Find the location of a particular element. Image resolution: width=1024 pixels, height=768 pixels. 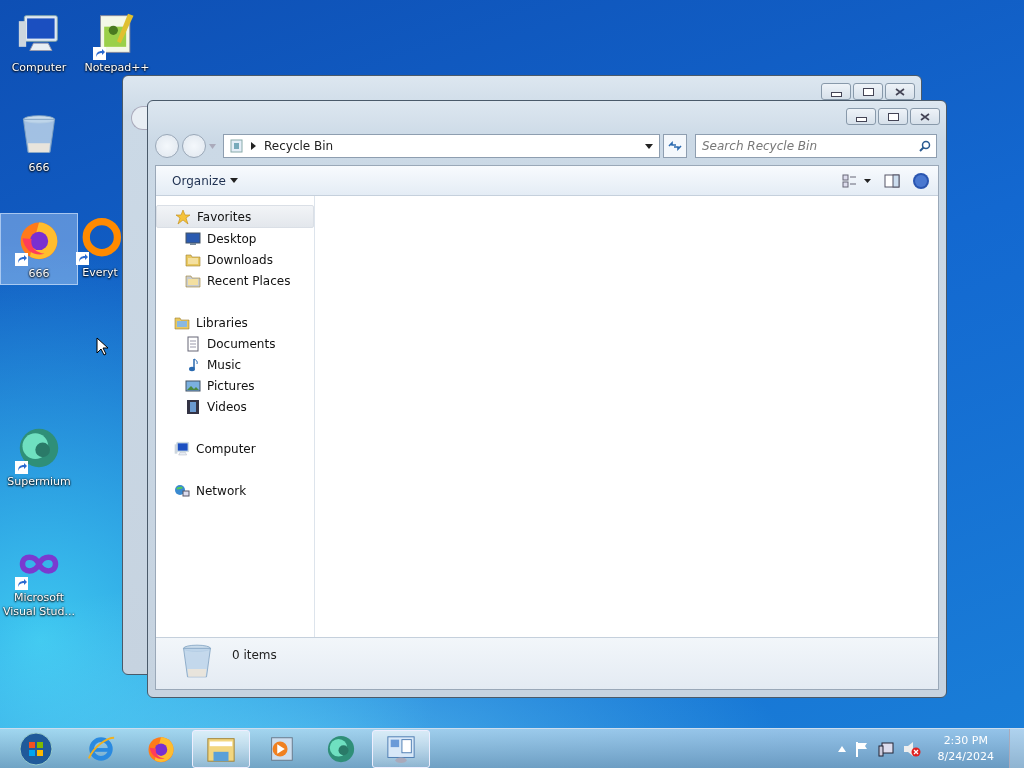

help-button is located at coordinates (921, 180).